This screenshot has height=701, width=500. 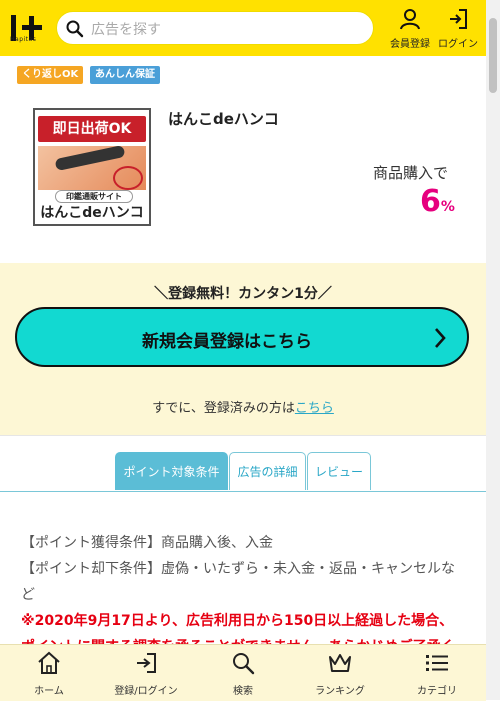 I want to click on login-note: すでに、登録済みの方はこちら, so click(x=243, y=406).